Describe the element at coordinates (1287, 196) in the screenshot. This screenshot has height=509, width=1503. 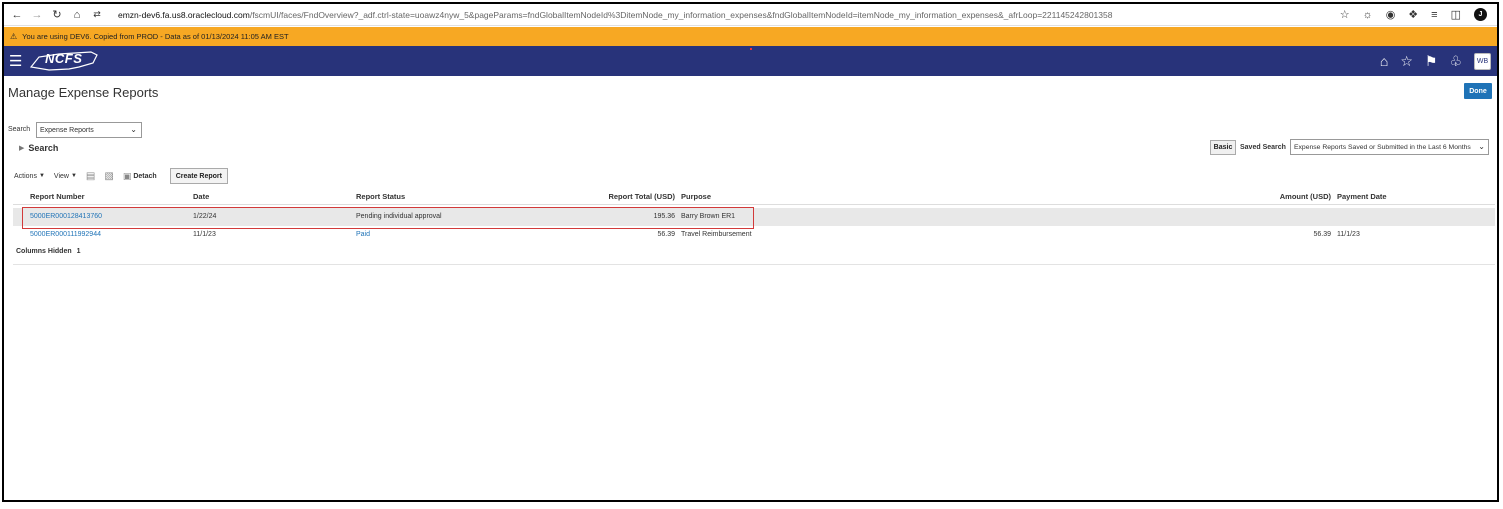
I see `header-amount: Amount (USD)` at that location.